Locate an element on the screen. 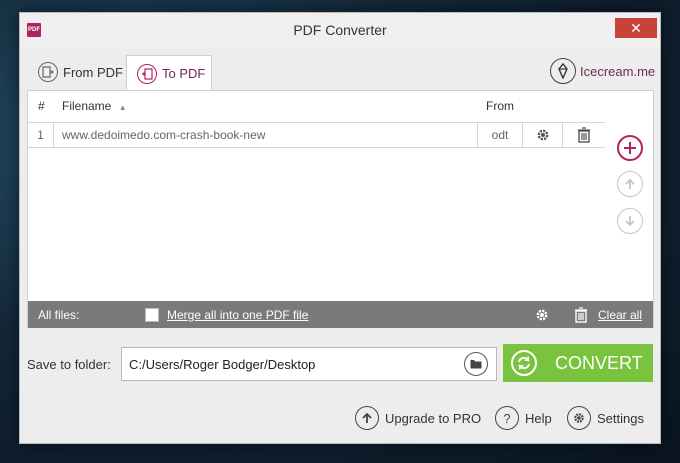 The image size is (680, 463). row-from-format: odt is located at coordinates (500, 135).